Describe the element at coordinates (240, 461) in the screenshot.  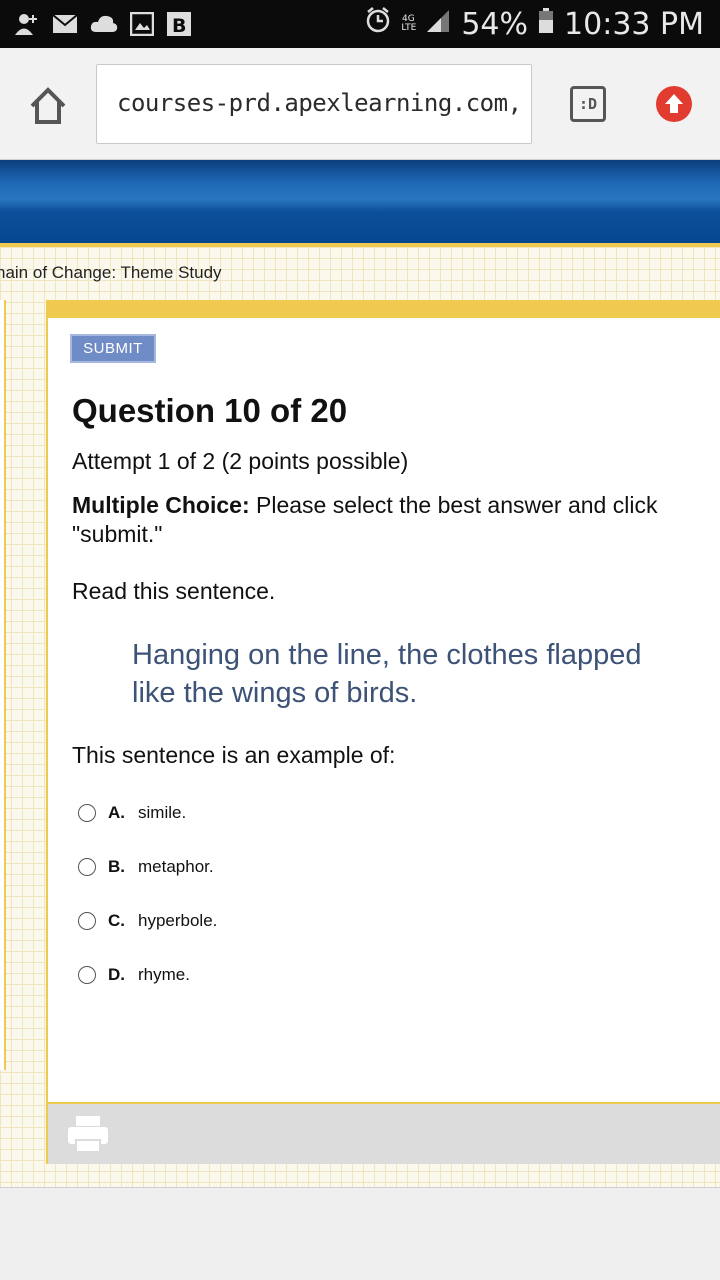
I see `attempt-info: Attempt 1 of 2 (2 points possible)` at that location.